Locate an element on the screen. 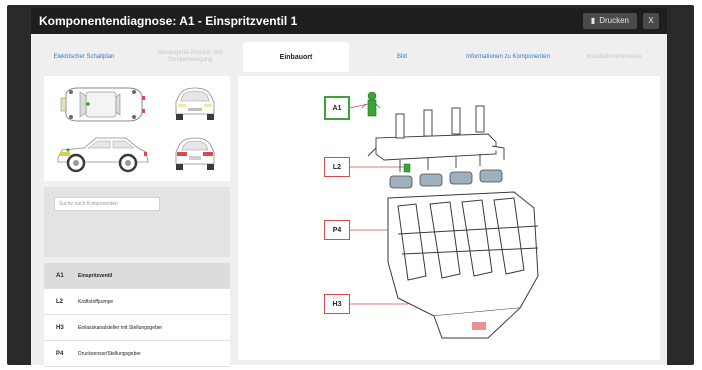 This screenshot has height=370, width=702. component-item-p4: P4 Drucksensor/Stellungsgeber is located at coordinates (137, 354).